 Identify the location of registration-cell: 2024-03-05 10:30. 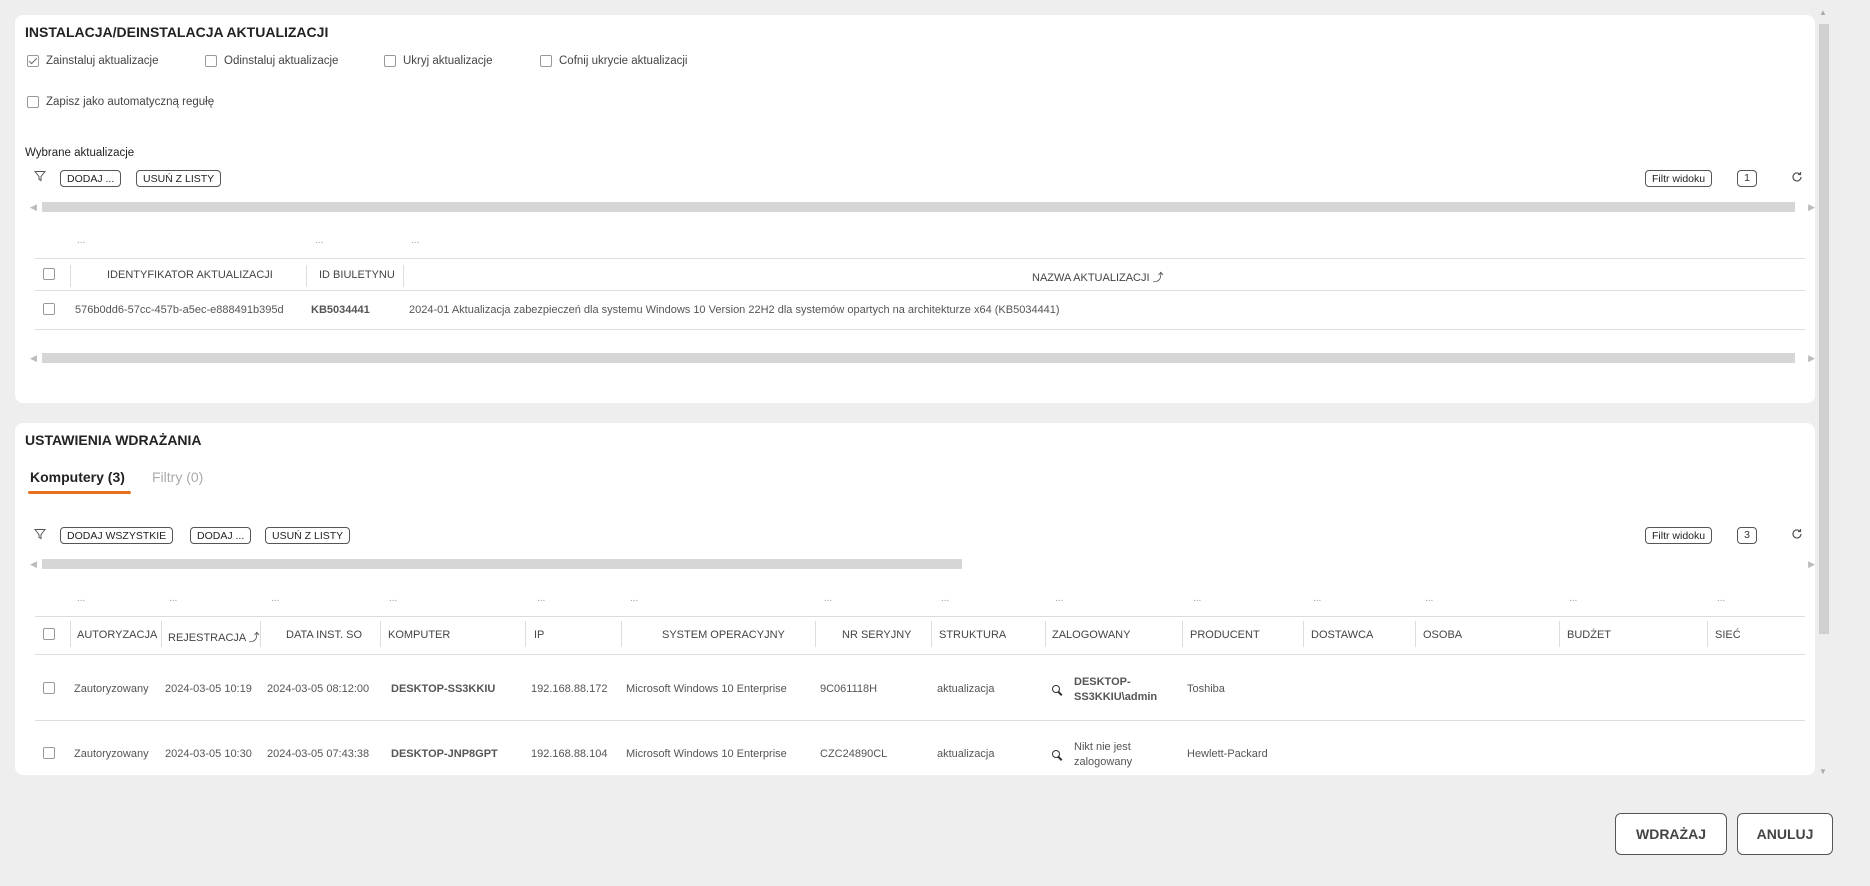
(208, 754).